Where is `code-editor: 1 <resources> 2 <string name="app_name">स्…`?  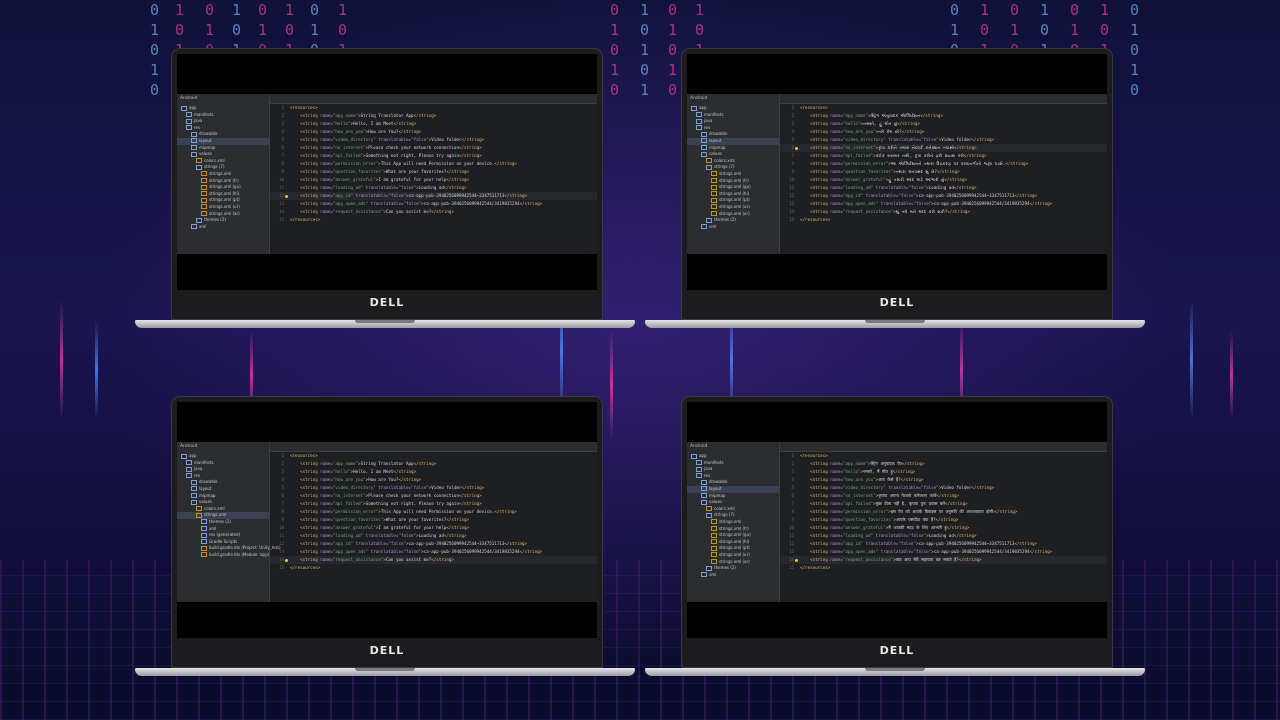
code-editor: 1 <resources> 2 <string name="app_name">स्… is located at coordinates (943, 512).